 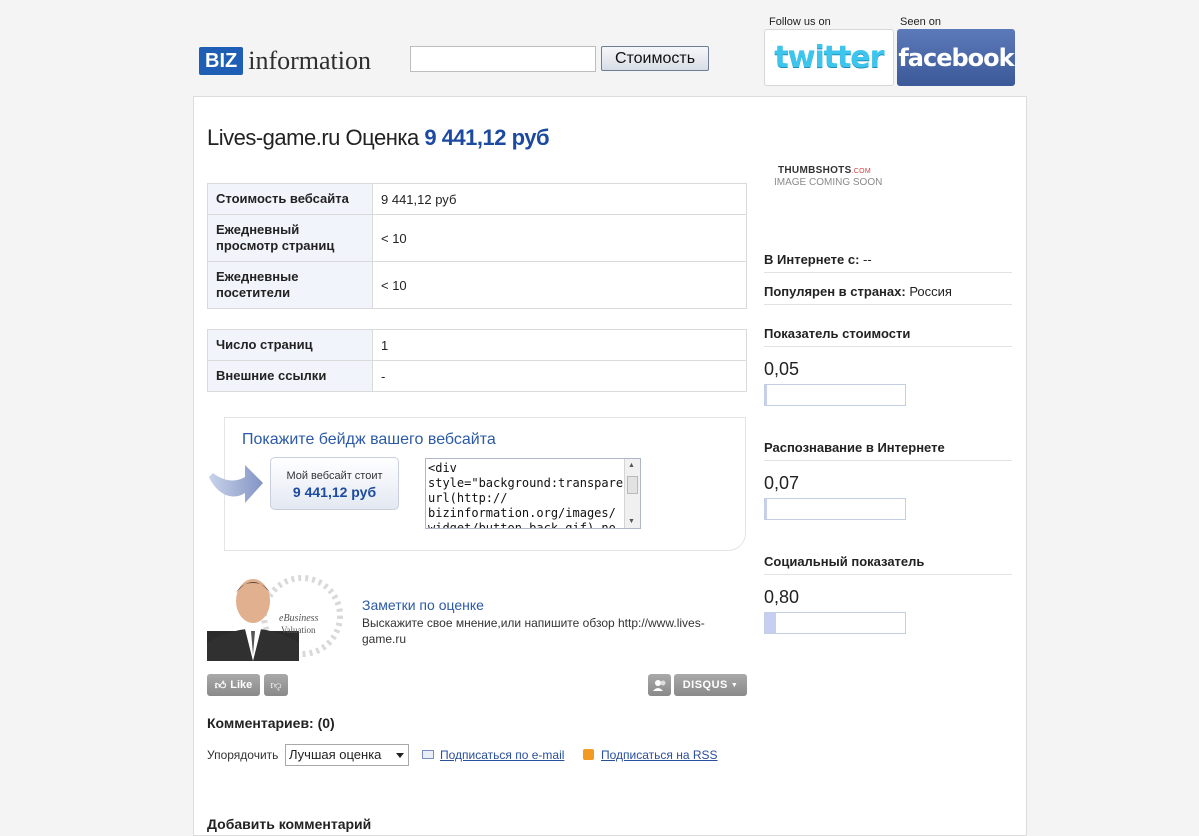 What do you see at coordinates (920, 22) in the screenshot?
I see `seen-on-label: Seen on` at bounding box center [920, 22].